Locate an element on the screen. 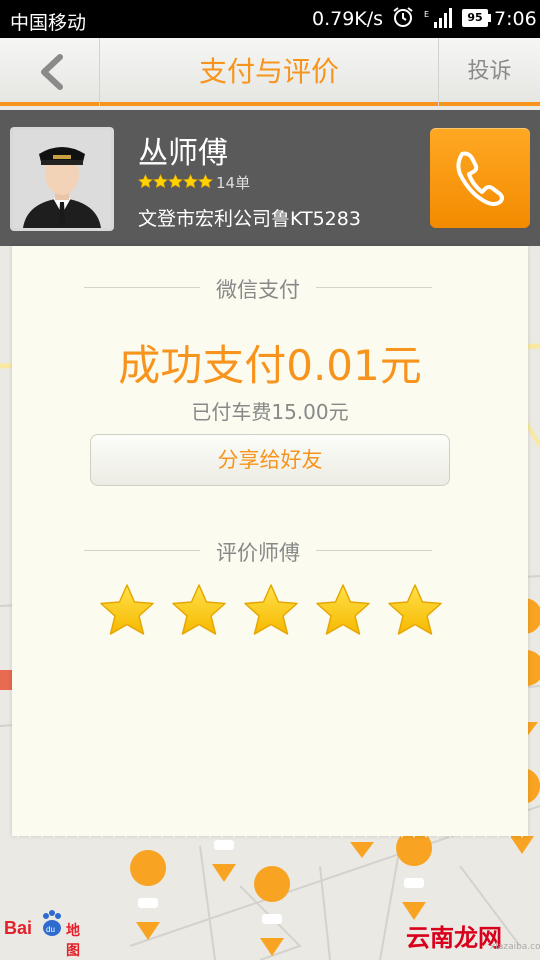  driver-rating is located at coordinates (175, 183).